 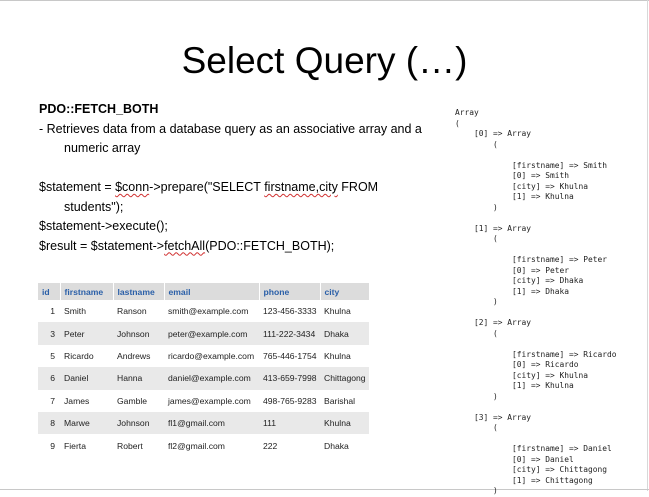 I want to click on cell-id: 7, so click(x=49, y=400).